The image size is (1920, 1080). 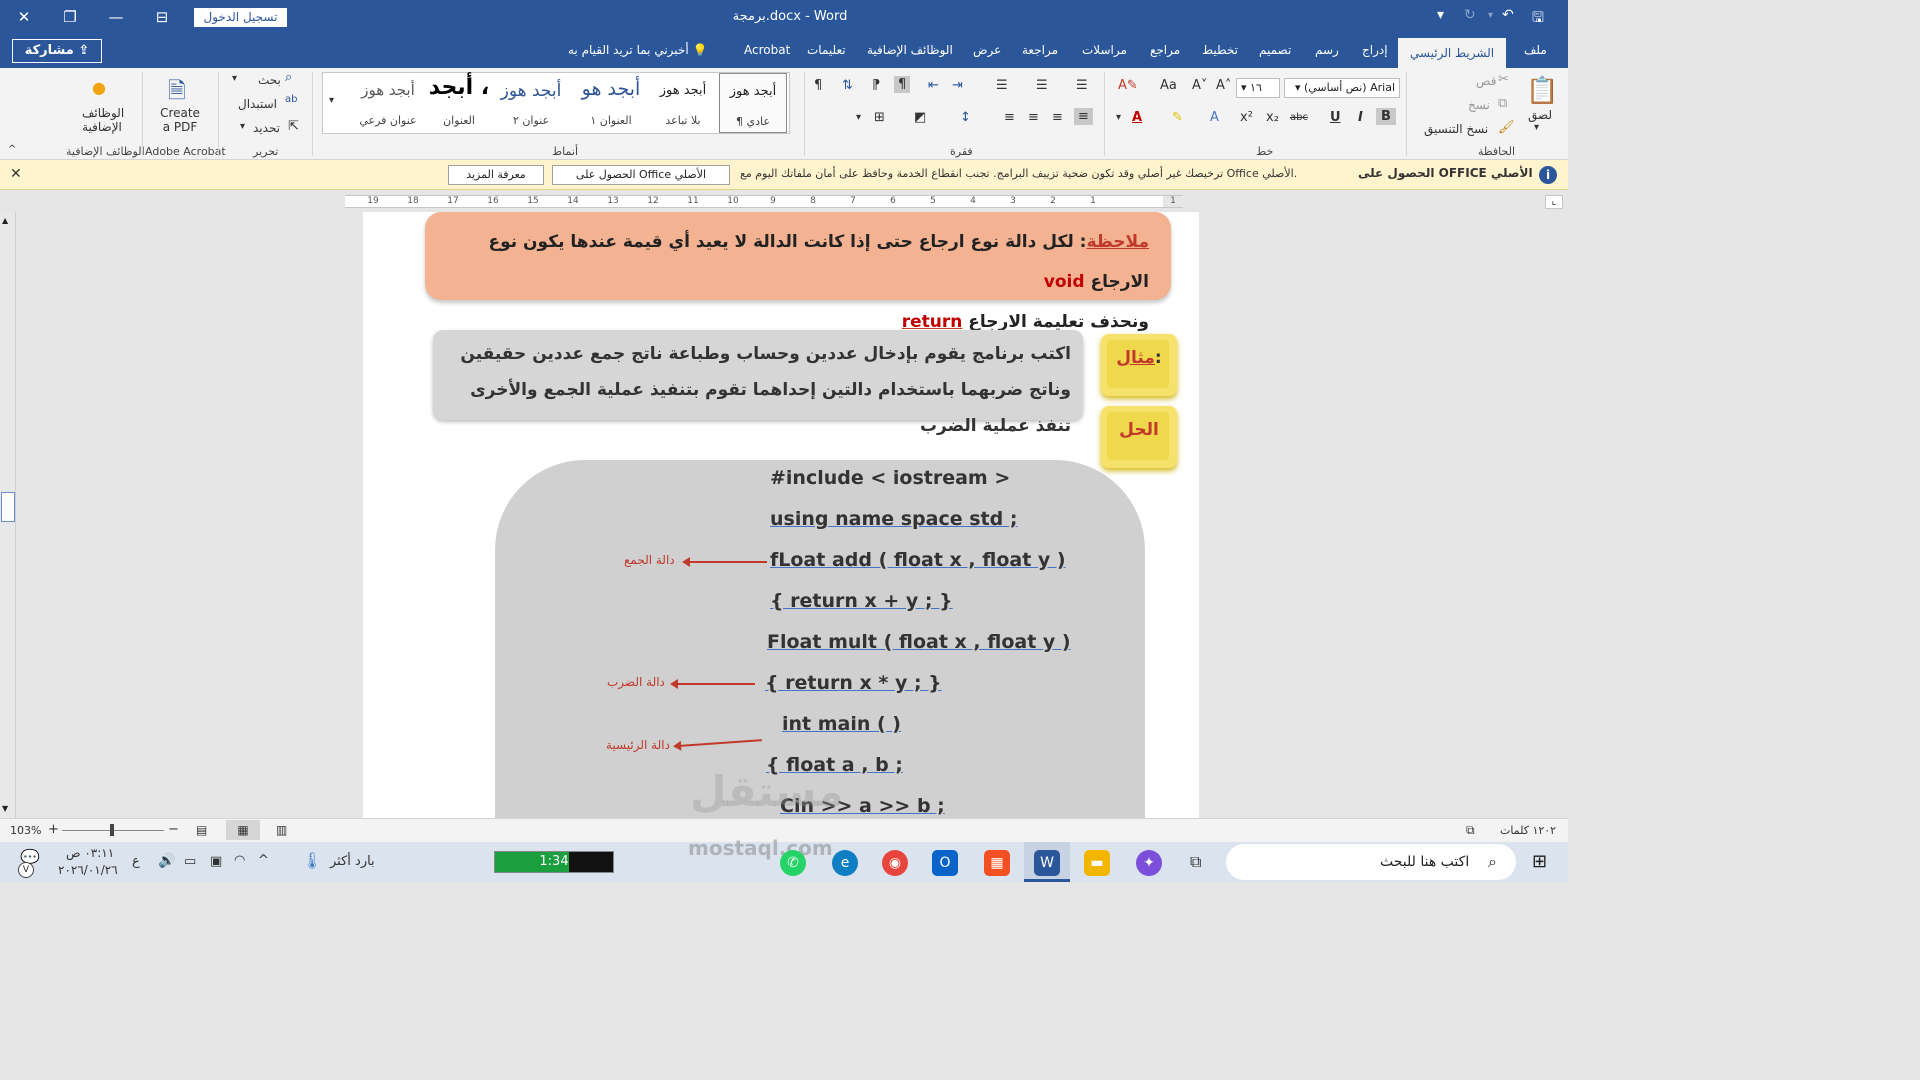 What do you see at coordinates (1299, 117) in the screenshot?
I see `strikethrough-icon: abc` at bounding box center [1299, 117].